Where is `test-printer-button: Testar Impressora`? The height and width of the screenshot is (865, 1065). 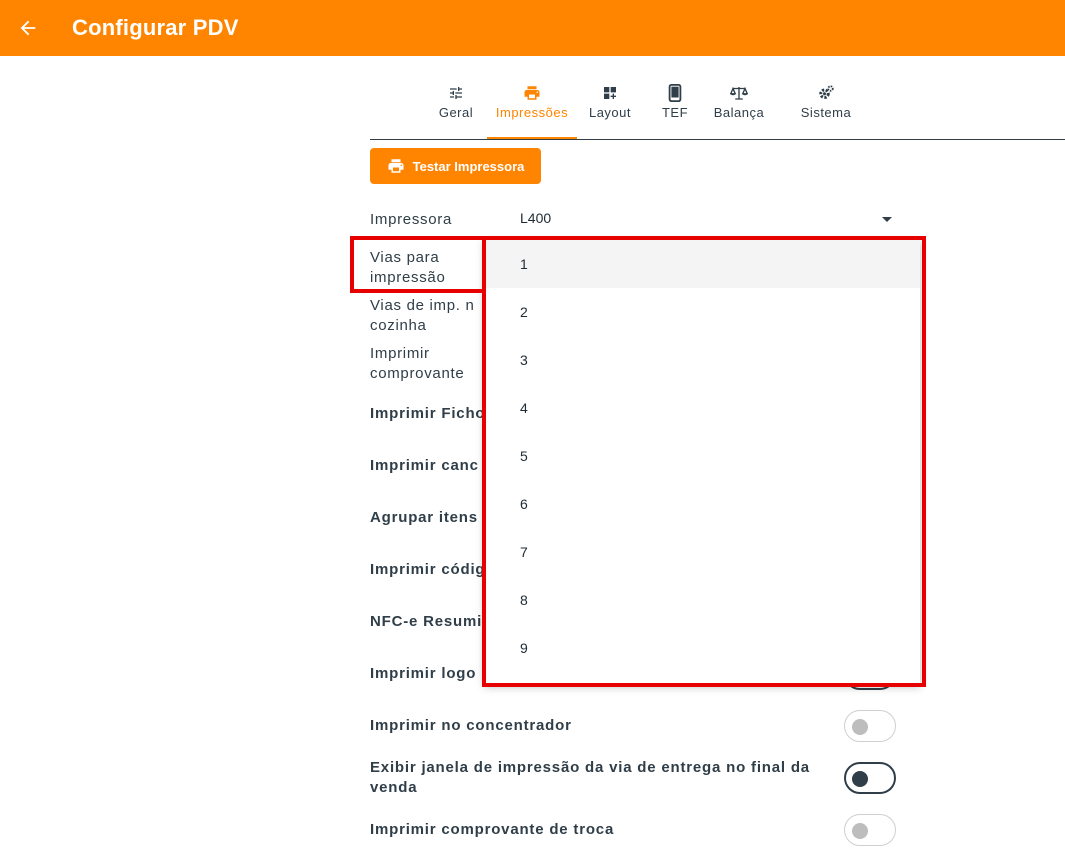 test-printer-button: Testar Impressora is located at coordinates (455, 166).